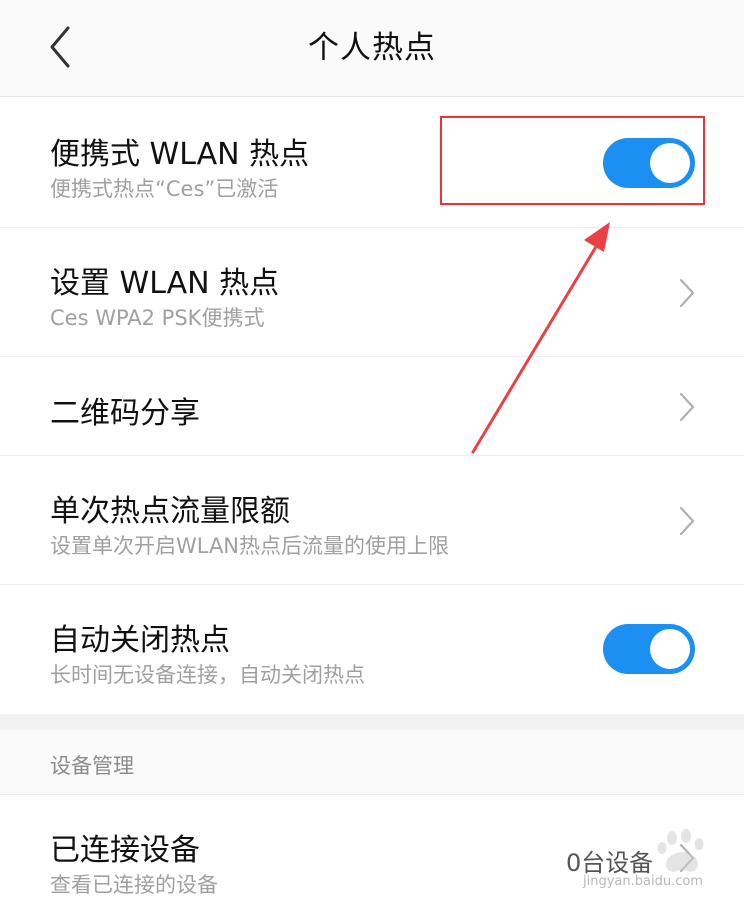 The width and height of the screenshot is (744, 909). I want to click on page-title: 个人热点, so click(372, 48).